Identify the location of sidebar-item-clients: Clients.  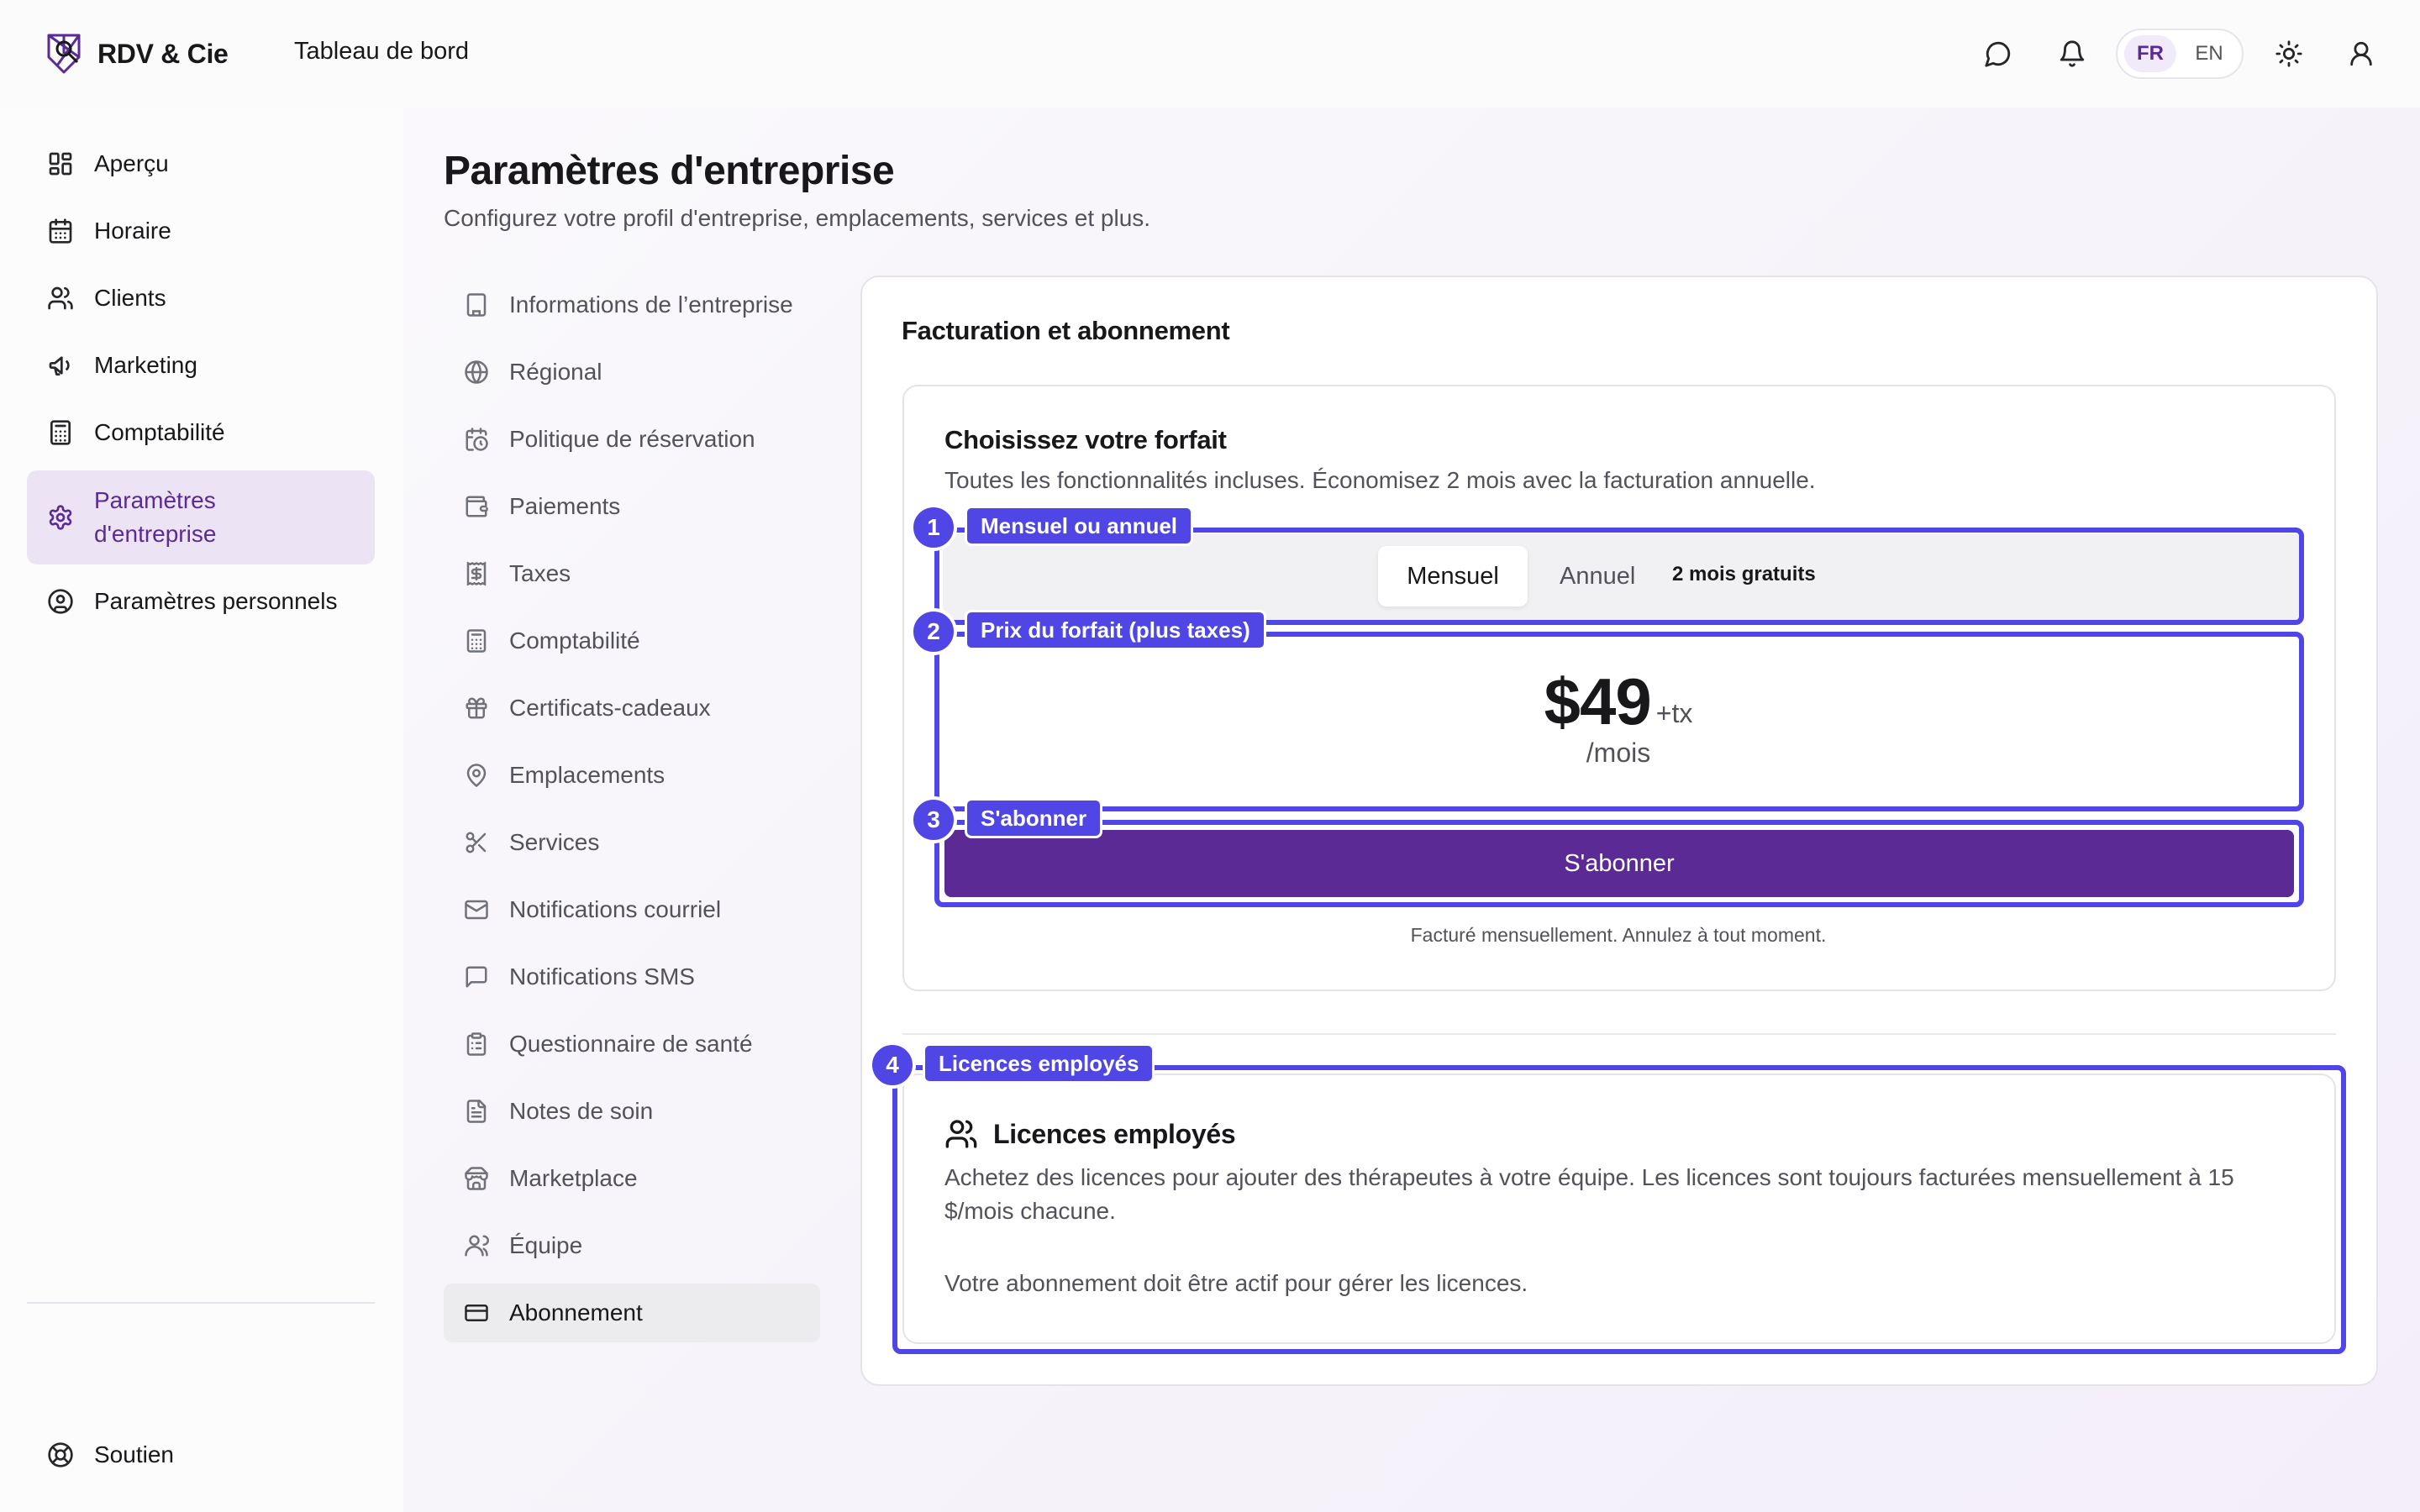
(201, 298).